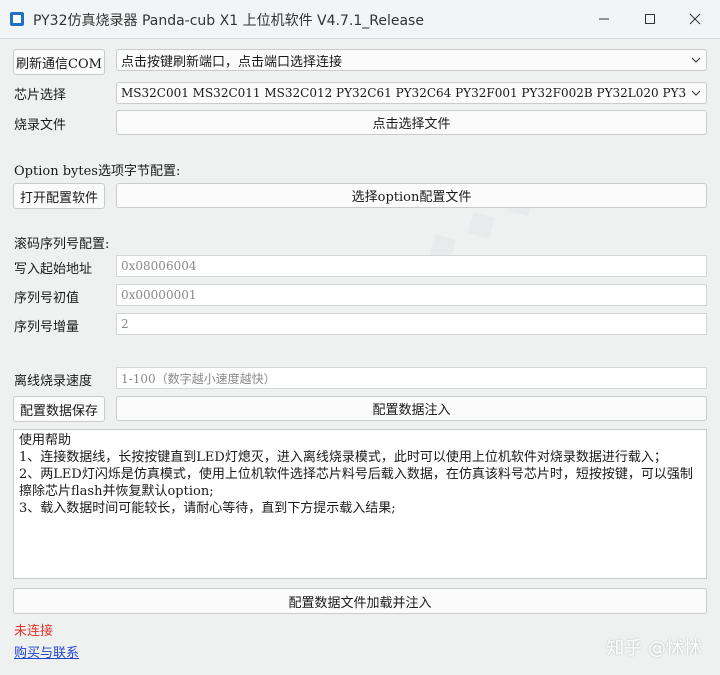 This screenshot has height=675, width=720. What do you see at coordinates (411, 266) in the screenshot?
I see `start-address-input: 0x08006004` at bounding box center [411, 266].